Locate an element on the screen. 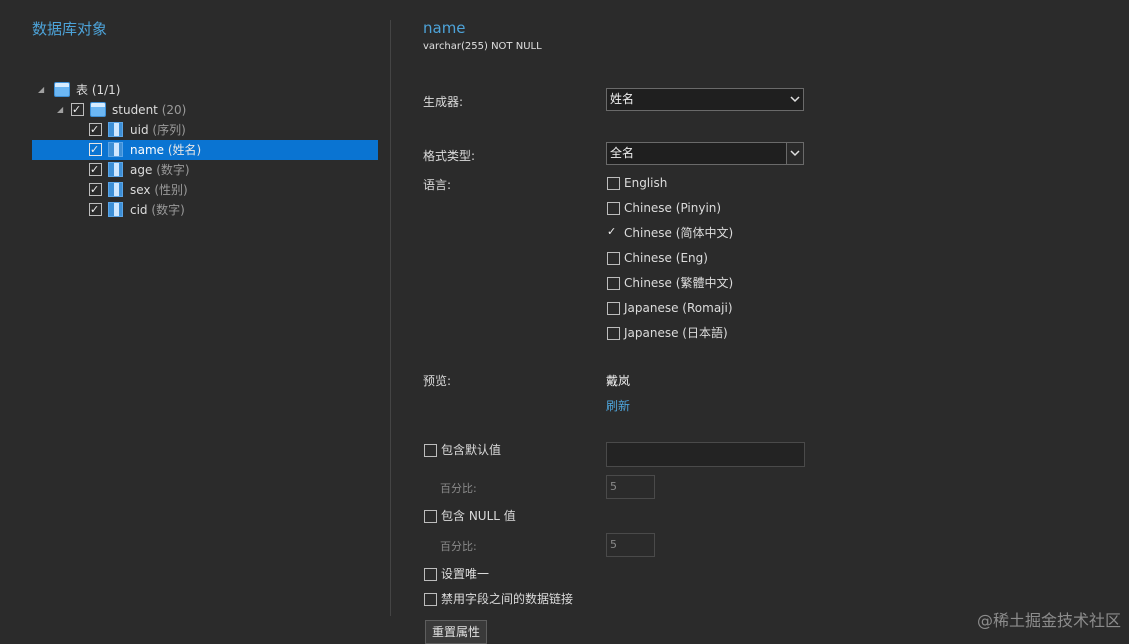  field-name-heading: name is located at coordinates (444, 28).